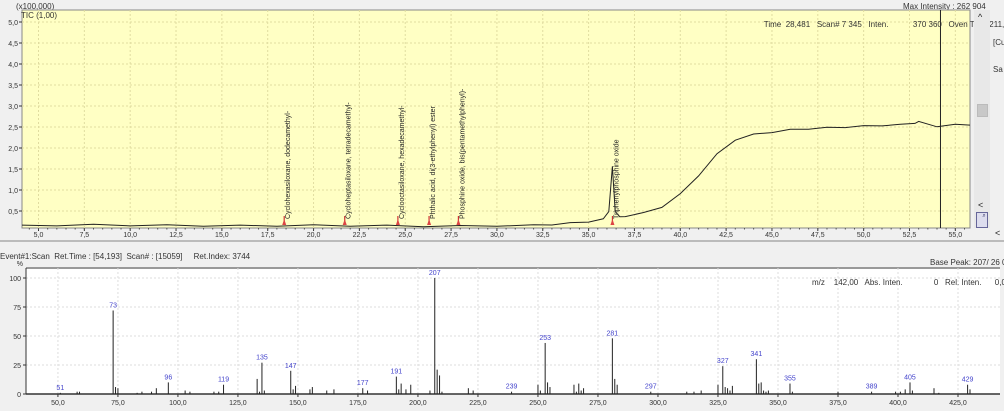 Image resolution: width=1004 pixels, height=411 pixels. I want to click on peak-label: 327, so click(723, 361).